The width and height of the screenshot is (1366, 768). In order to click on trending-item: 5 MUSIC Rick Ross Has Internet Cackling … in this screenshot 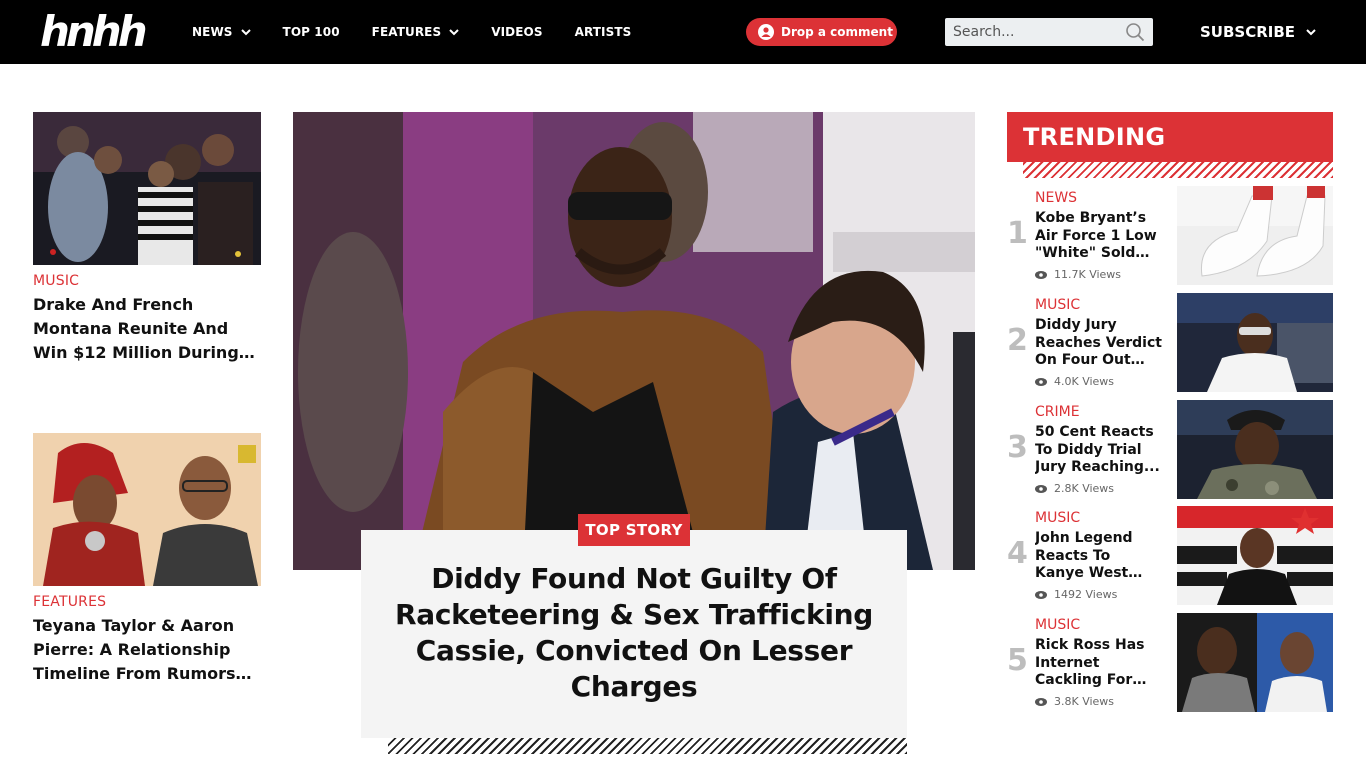, I will do `click(1170, 662)`.